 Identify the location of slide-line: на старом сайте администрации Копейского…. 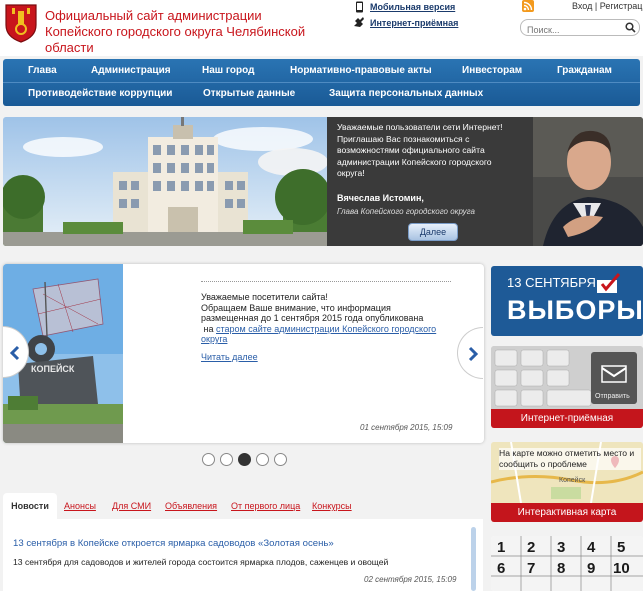
(328, 334).